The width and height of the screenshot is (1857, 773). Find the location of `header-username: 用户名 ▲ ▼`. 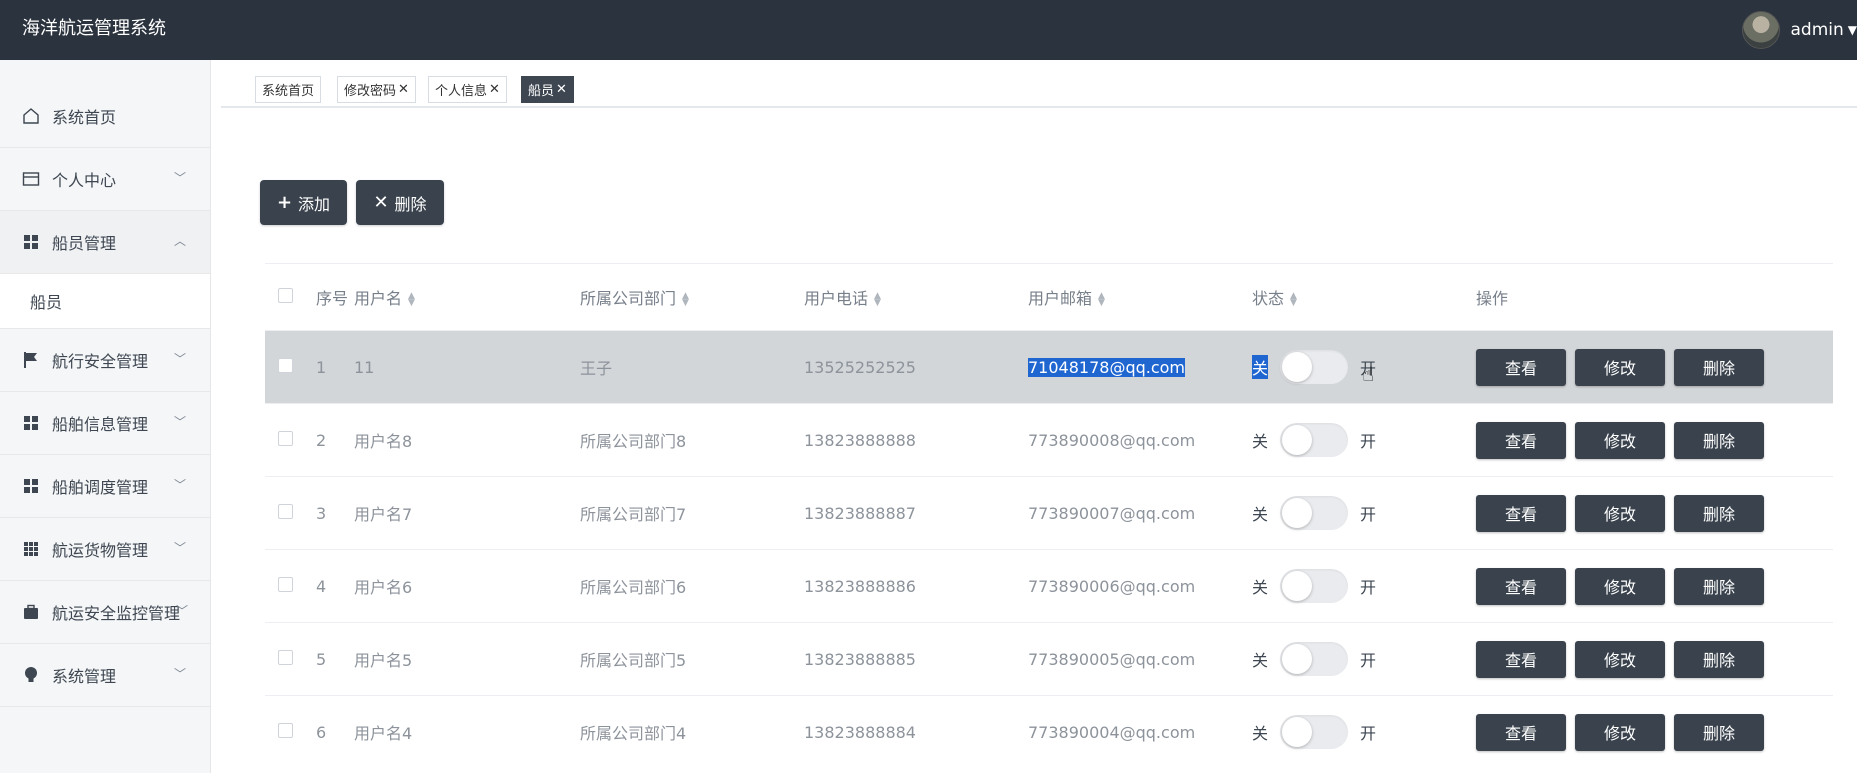

header-username: 用户名 ▲ ▼ is located at coordinates (467, 297).